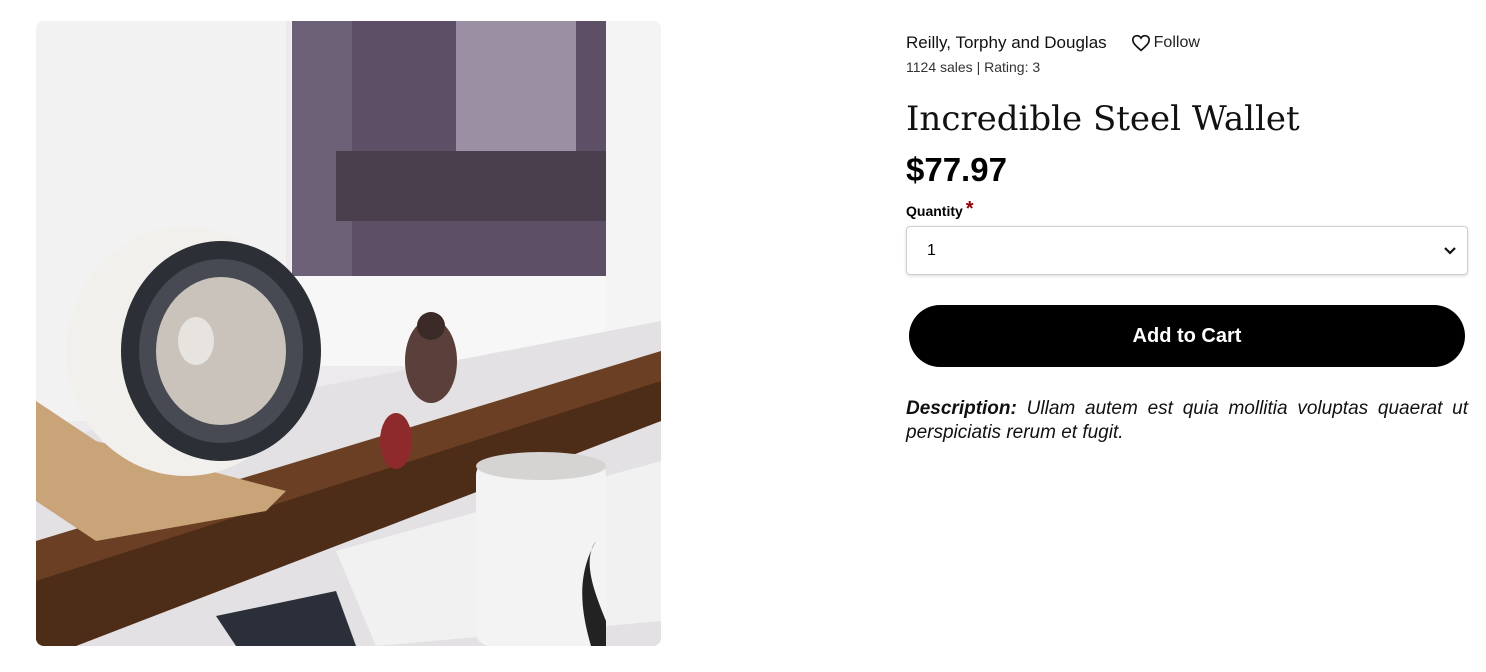 The height and width of the screenshot is (672, 1486). What do you see at coordinates (961, 408) in the screenshot?
I see `description-label: Description:` at bounding box center [961, 408].